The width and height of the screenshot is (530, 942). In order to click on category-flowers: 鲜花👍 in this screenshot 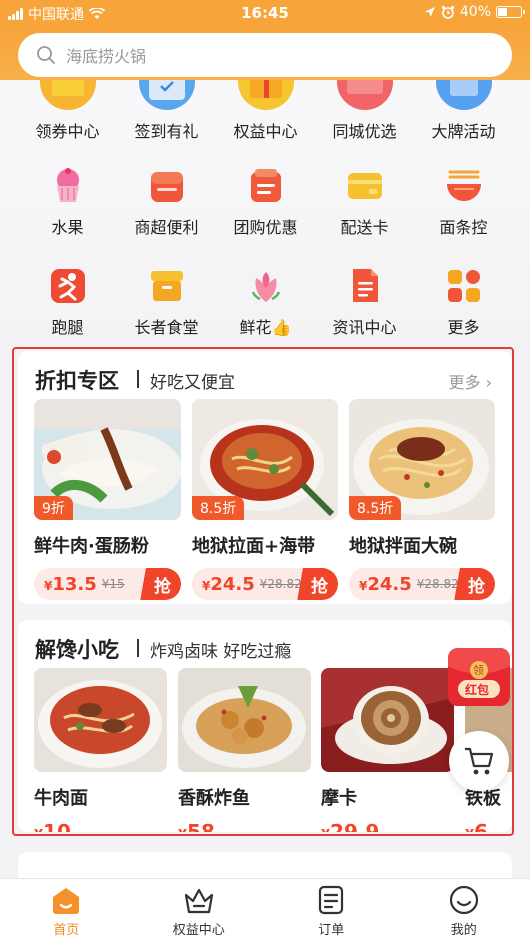, I will do `click(265, 302)`.